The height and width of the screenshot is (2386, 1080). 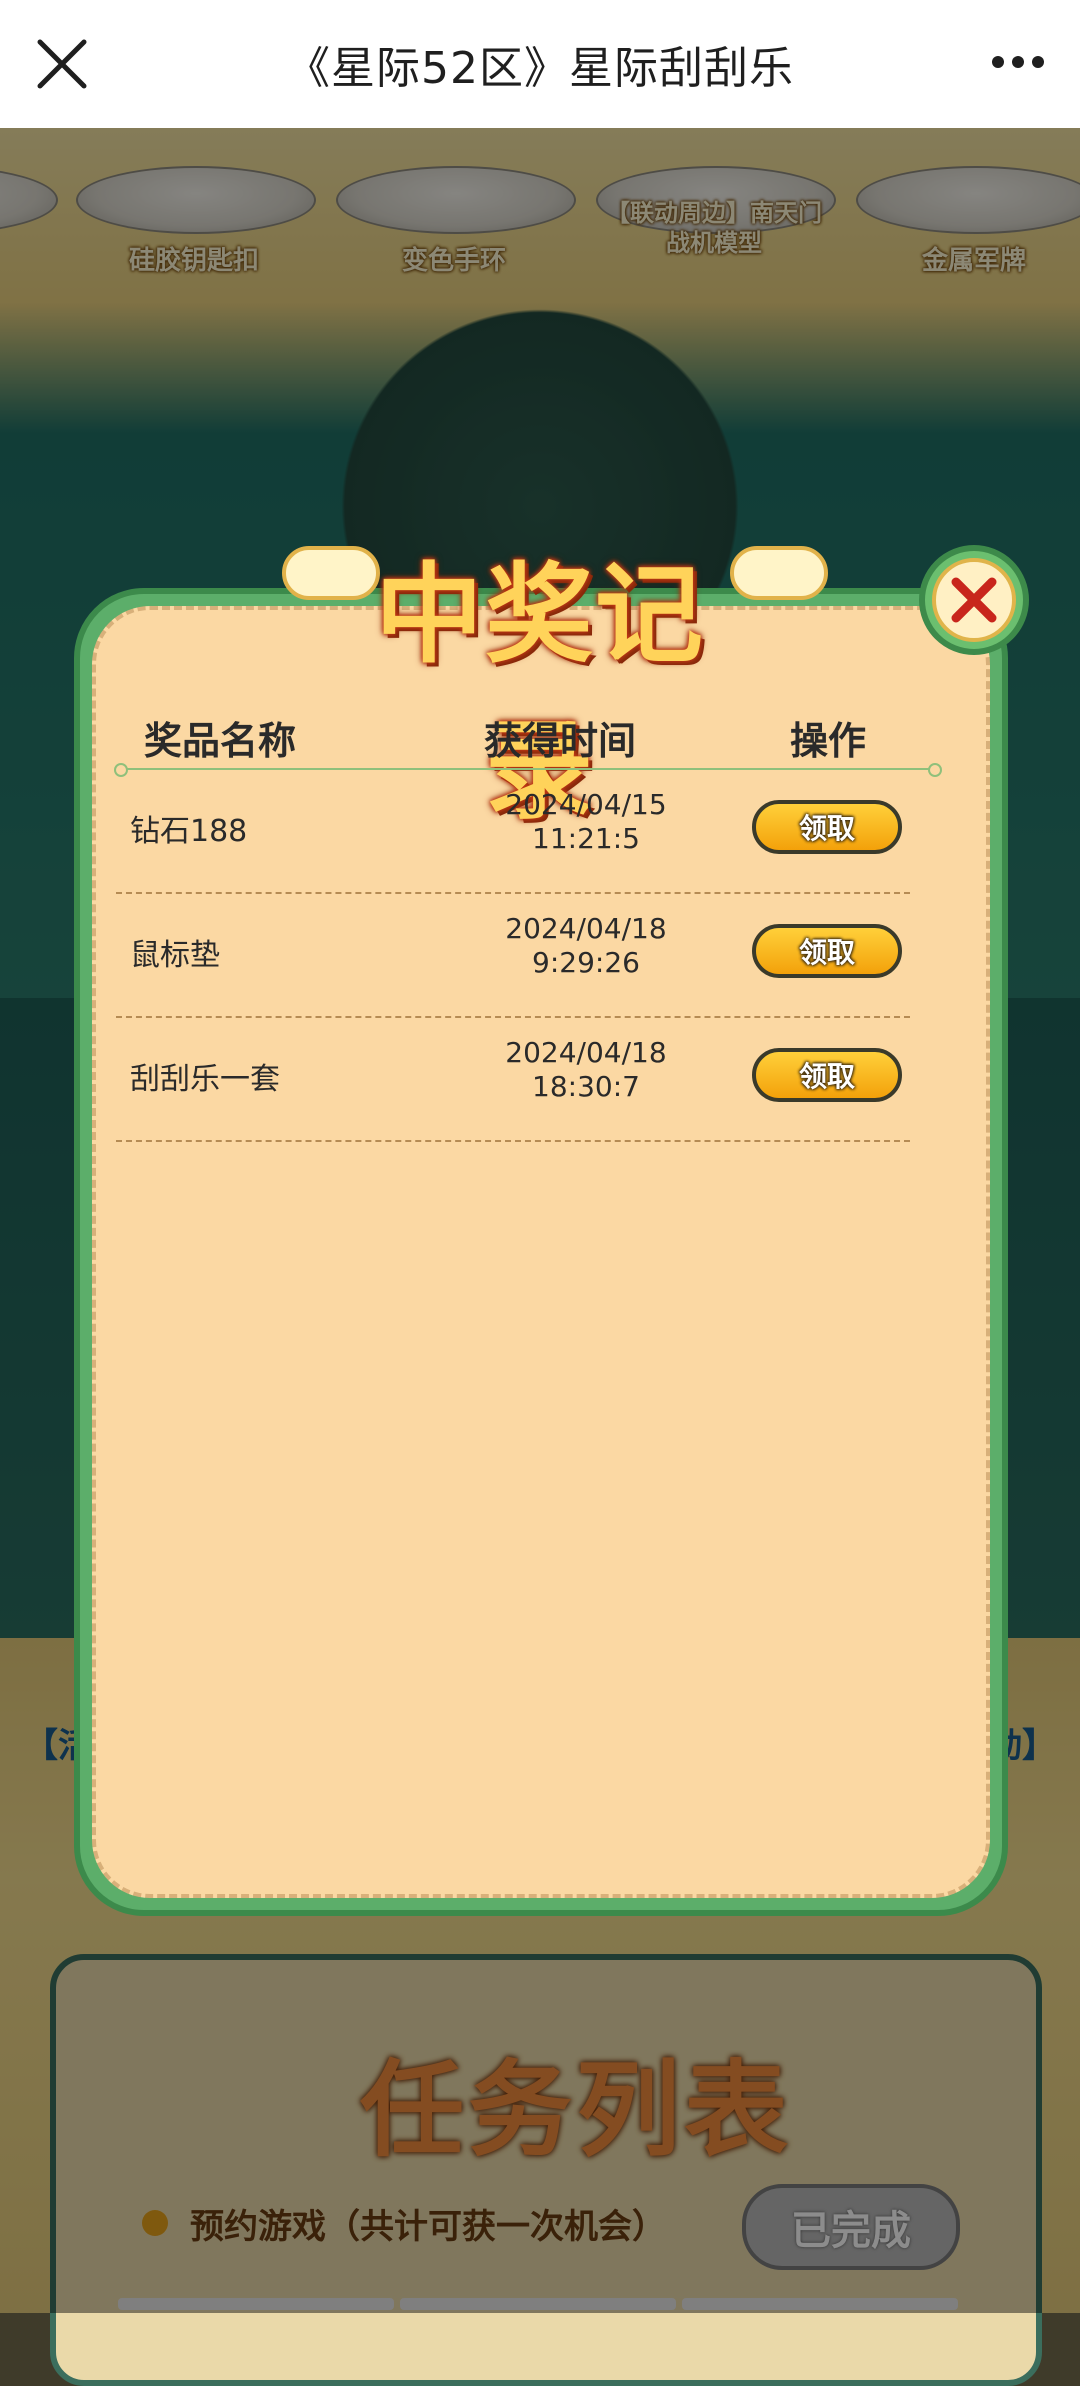 I want to click on top-nav-bar: 《星际52区》星际刮刮乐, so click(x=540, y=64).